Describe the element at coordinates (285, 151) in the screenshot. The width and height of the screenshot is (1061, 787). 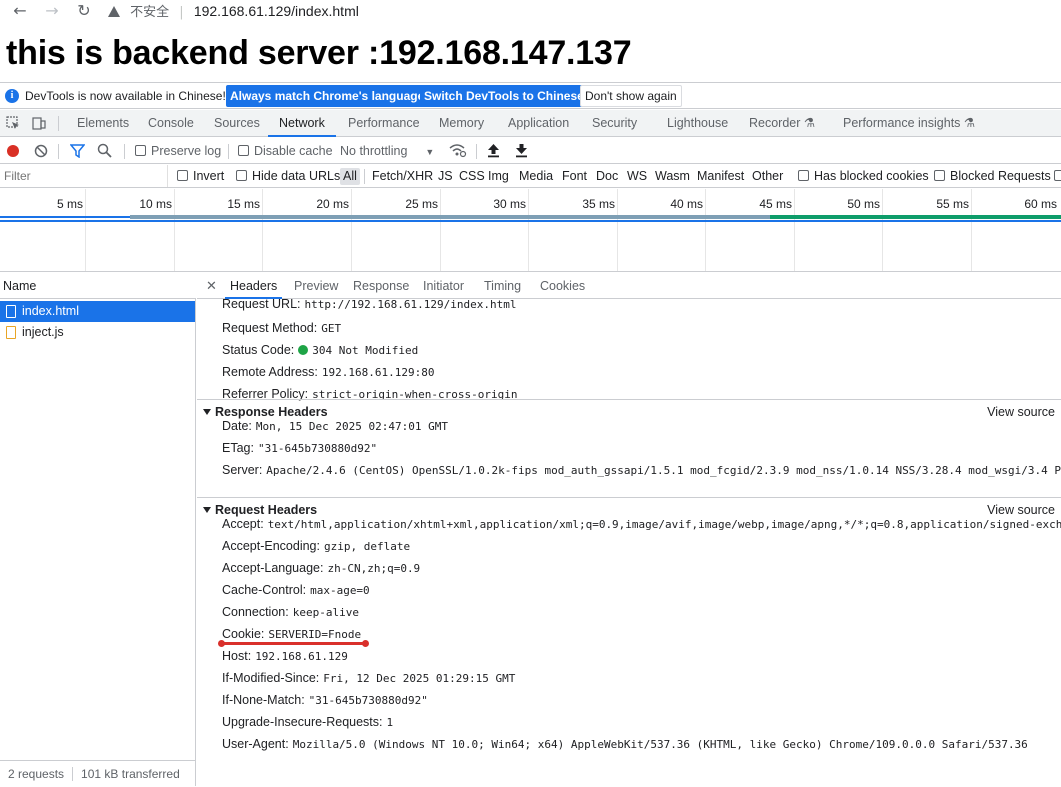
I see `disable-cache-checkbox: Disable cache` at that location.